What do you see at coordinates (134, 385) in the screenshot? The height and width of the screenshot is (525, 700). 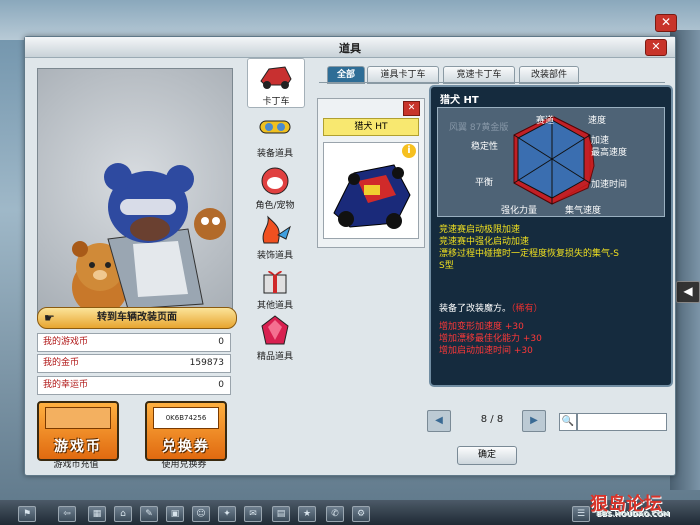 I see `lucky-coin-row: 我的幸运币 0` at bounding box center [134, 385].